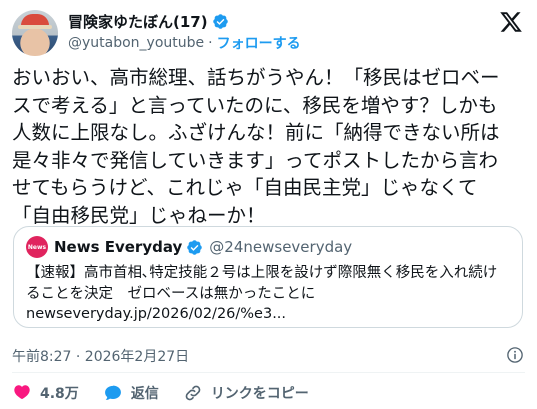 Image resolution: width=537 pixels, height=409 pixels. I want to click on reply-bubble-icon, so click(112, 392).